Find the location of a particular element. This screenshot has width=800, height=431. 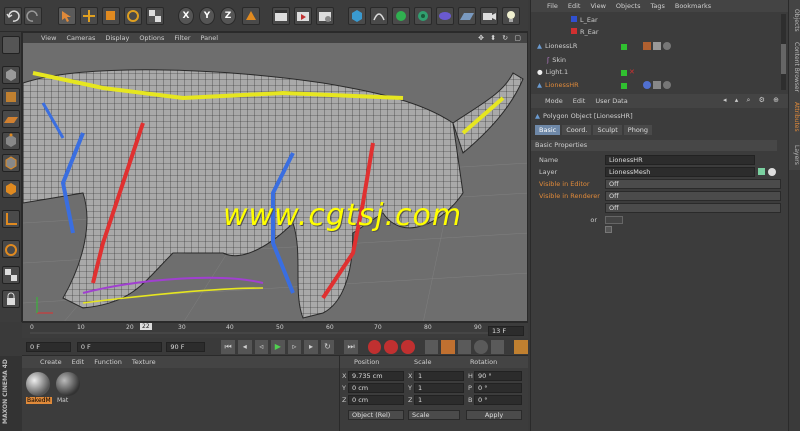

min-frame-field: 0 F is located at coordinates (119, 346).